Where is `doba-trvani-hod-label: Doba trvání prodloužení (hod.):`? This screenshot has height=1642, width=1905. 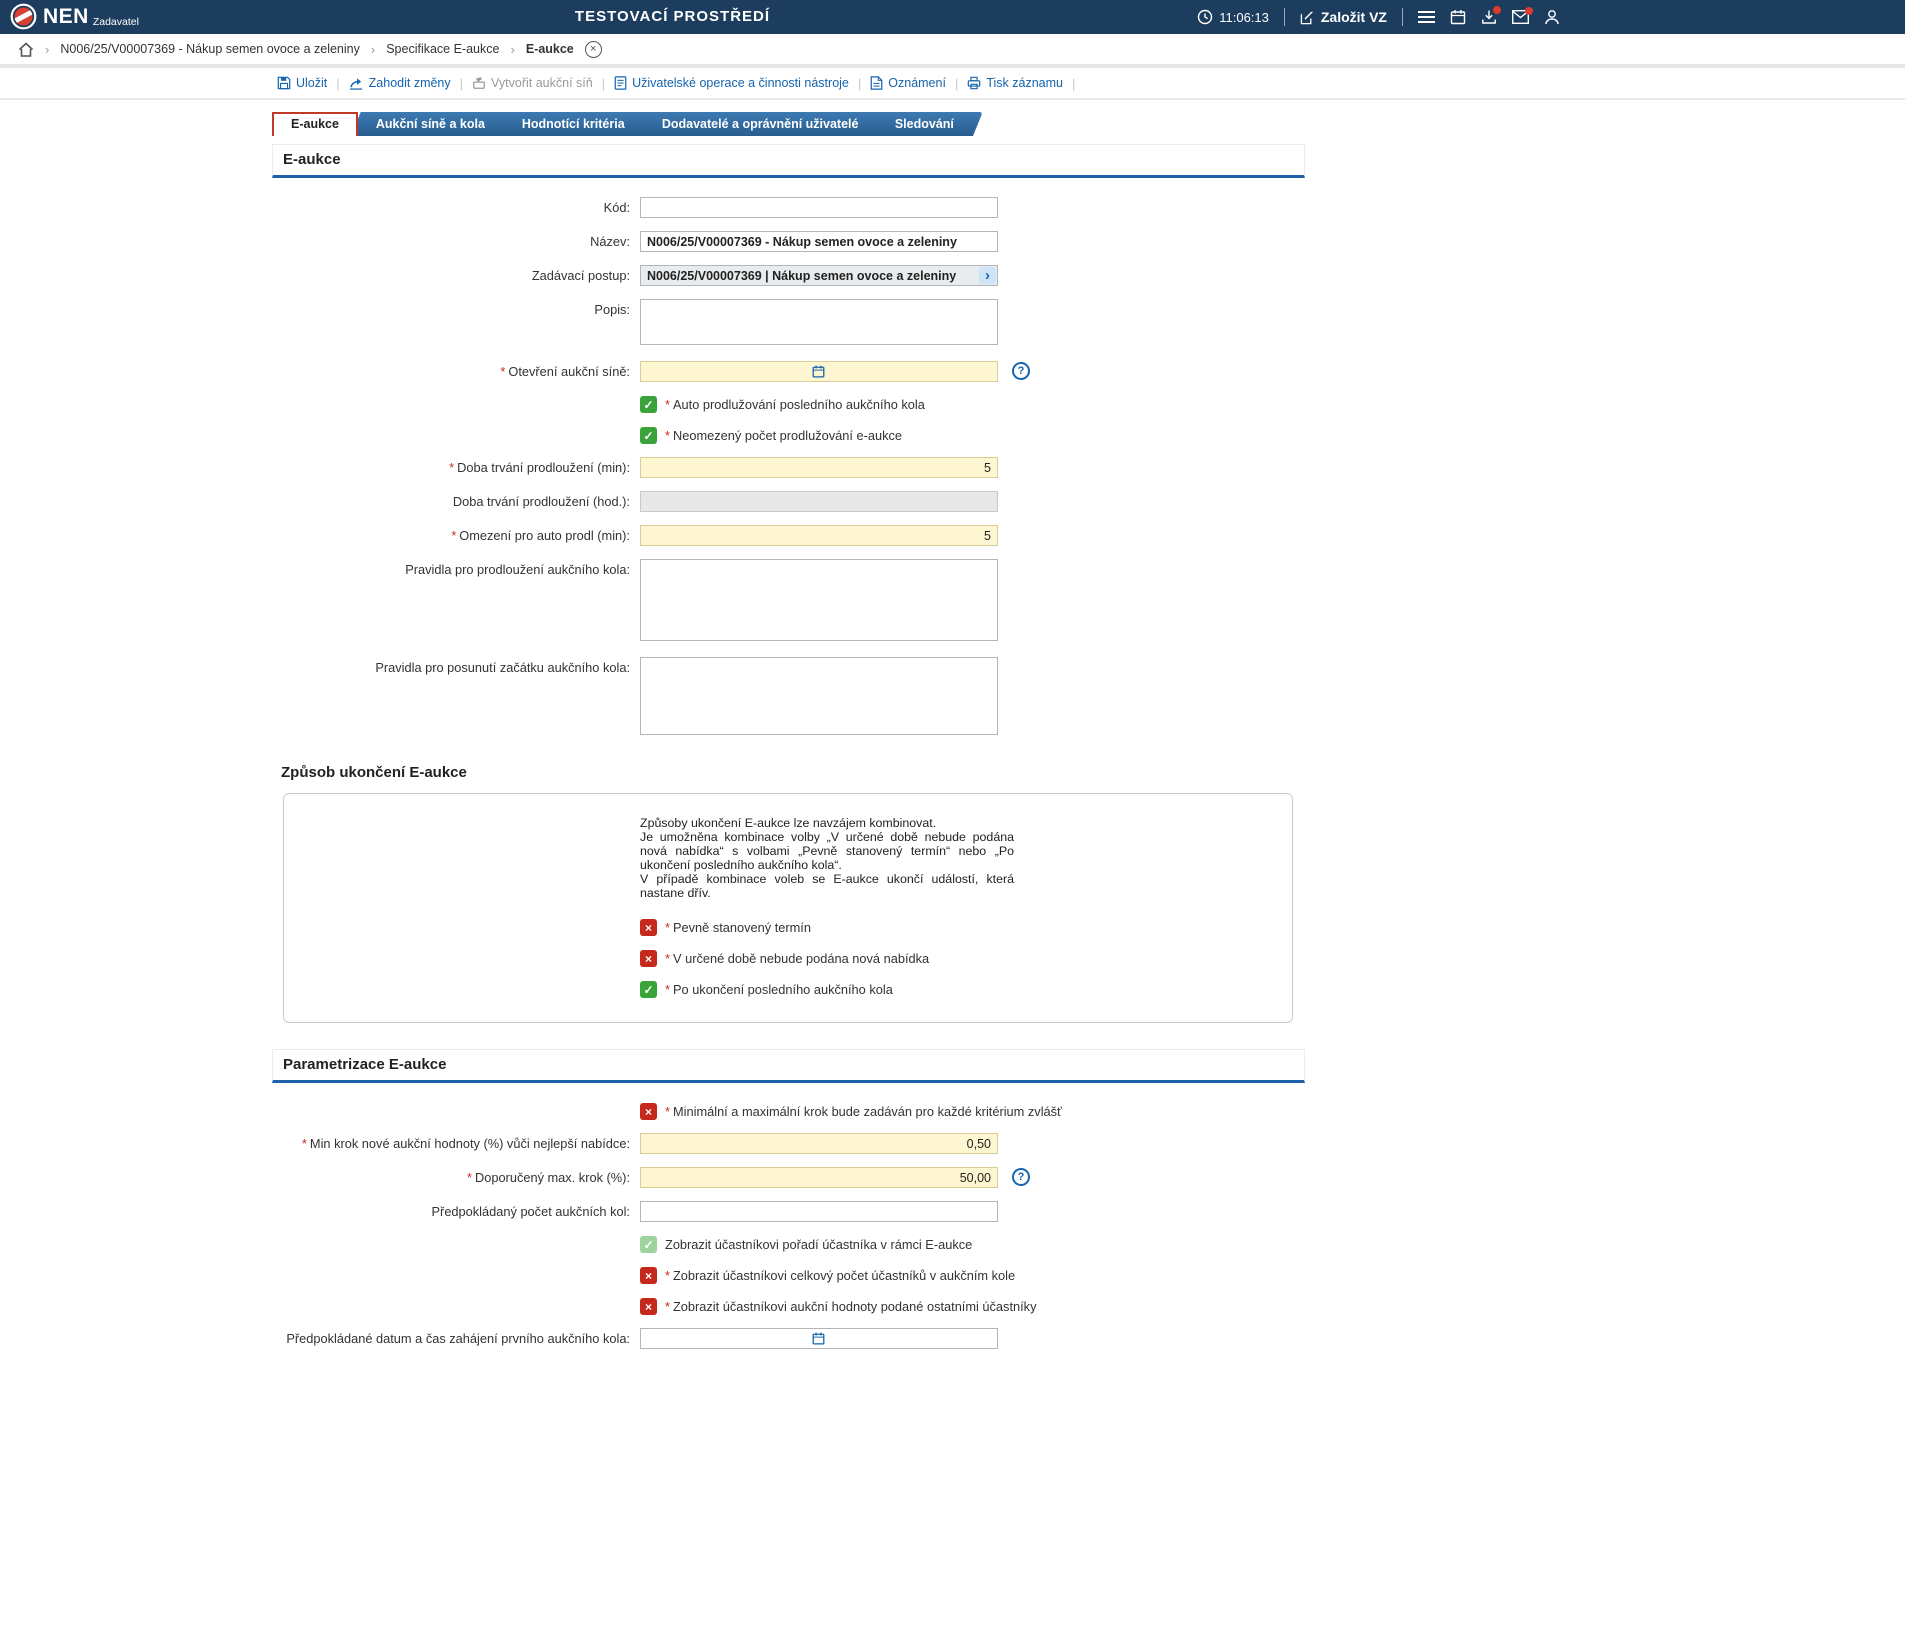
doba-trvani-hod-label: Doba trvání prodloužení (hod.): is located at coordinates (541, 501).